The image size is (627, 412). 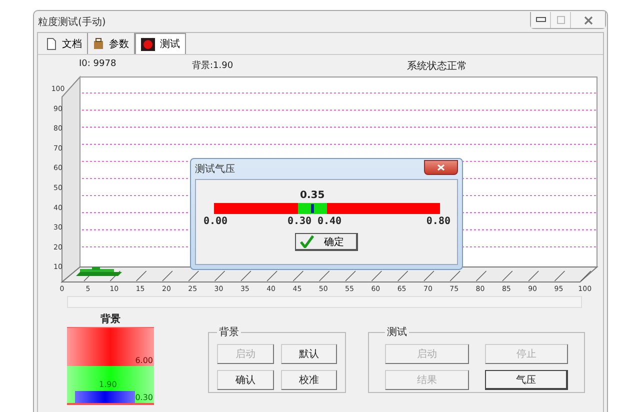 What do you see at coordinates (144, 360) in the screenshot?
I see `meter-upper-value: 6.00` at bounding box center [144, 360].